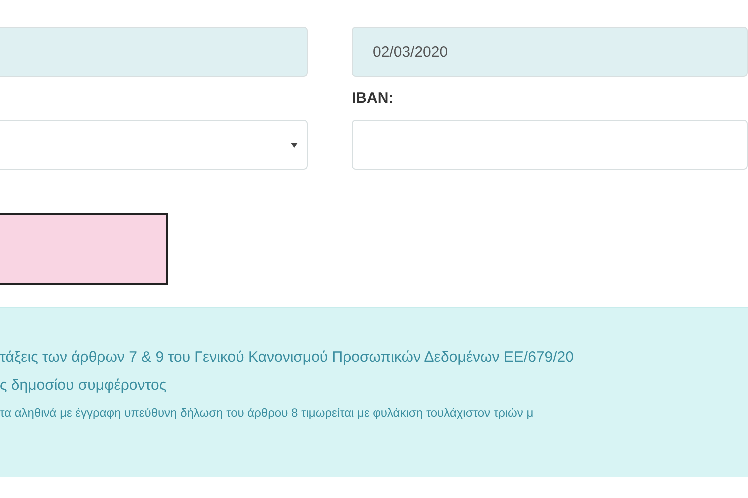  What do you see at coordinates (550, 52) in the screenshot?
I see `date-field: 02/03/2020` at bounding box center [550, 52].